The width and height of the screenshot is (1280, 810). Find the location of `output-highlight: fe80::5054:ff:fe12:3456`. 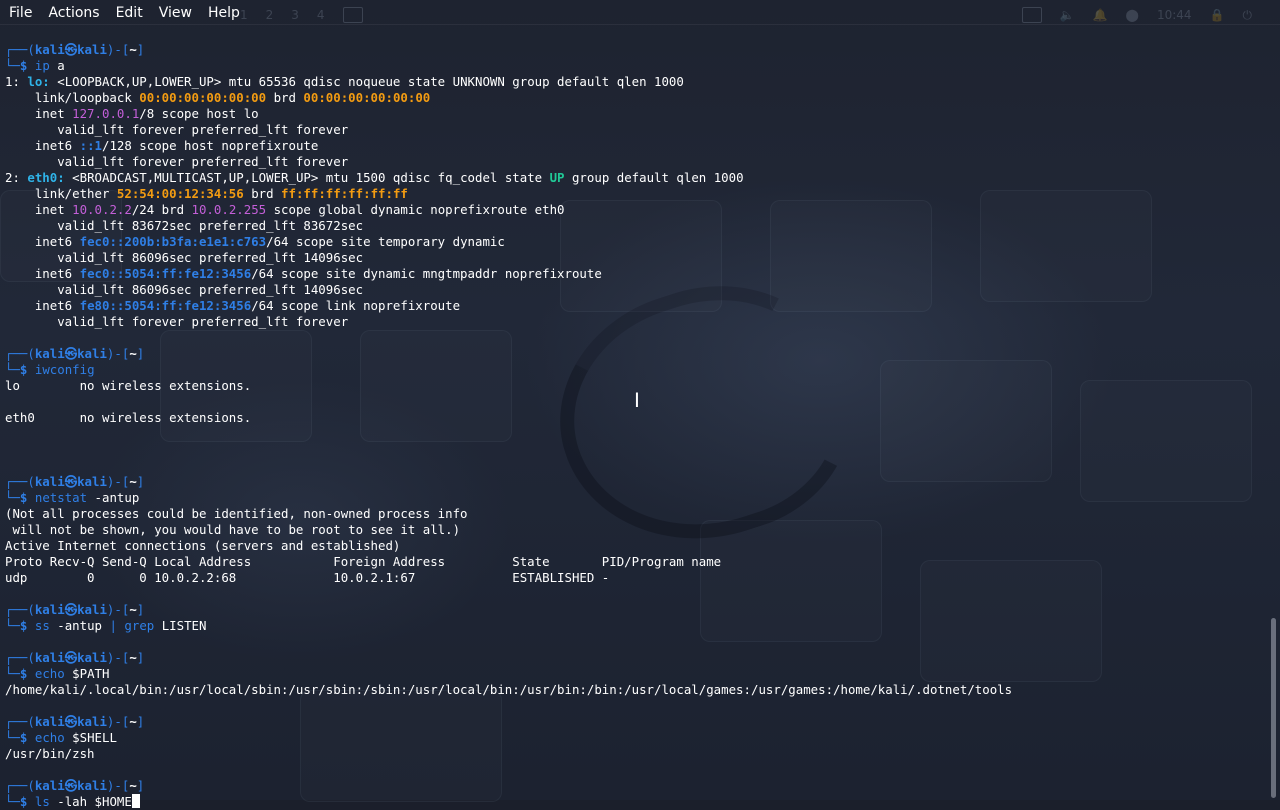

output-highlight: fe80::5054:ff:fe12:3456 is located at coordinates (165, 305).